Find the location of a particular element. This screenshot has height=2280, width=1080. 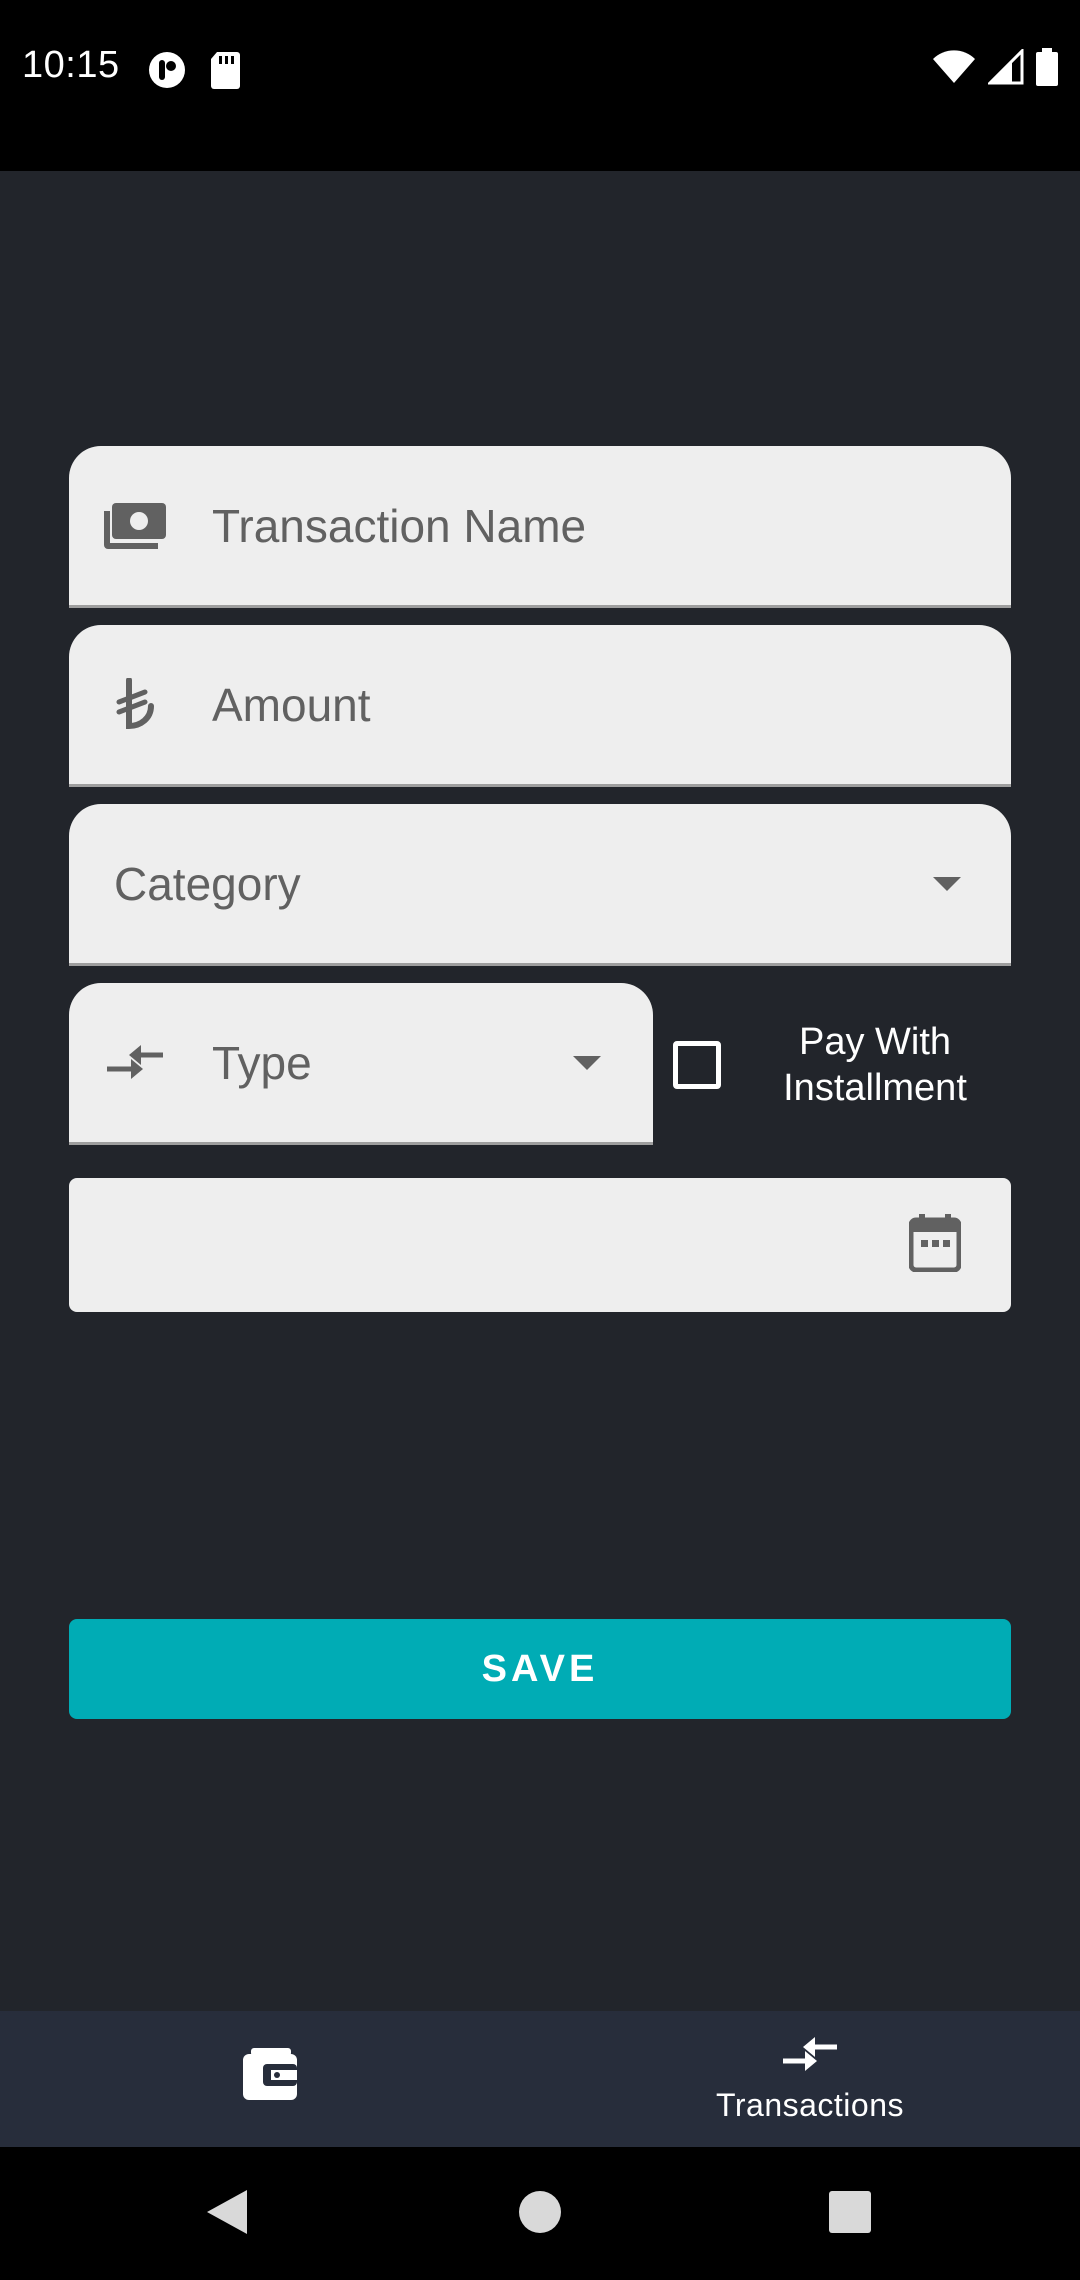

category-dropdown: Category is located at coordinates (540, 885).